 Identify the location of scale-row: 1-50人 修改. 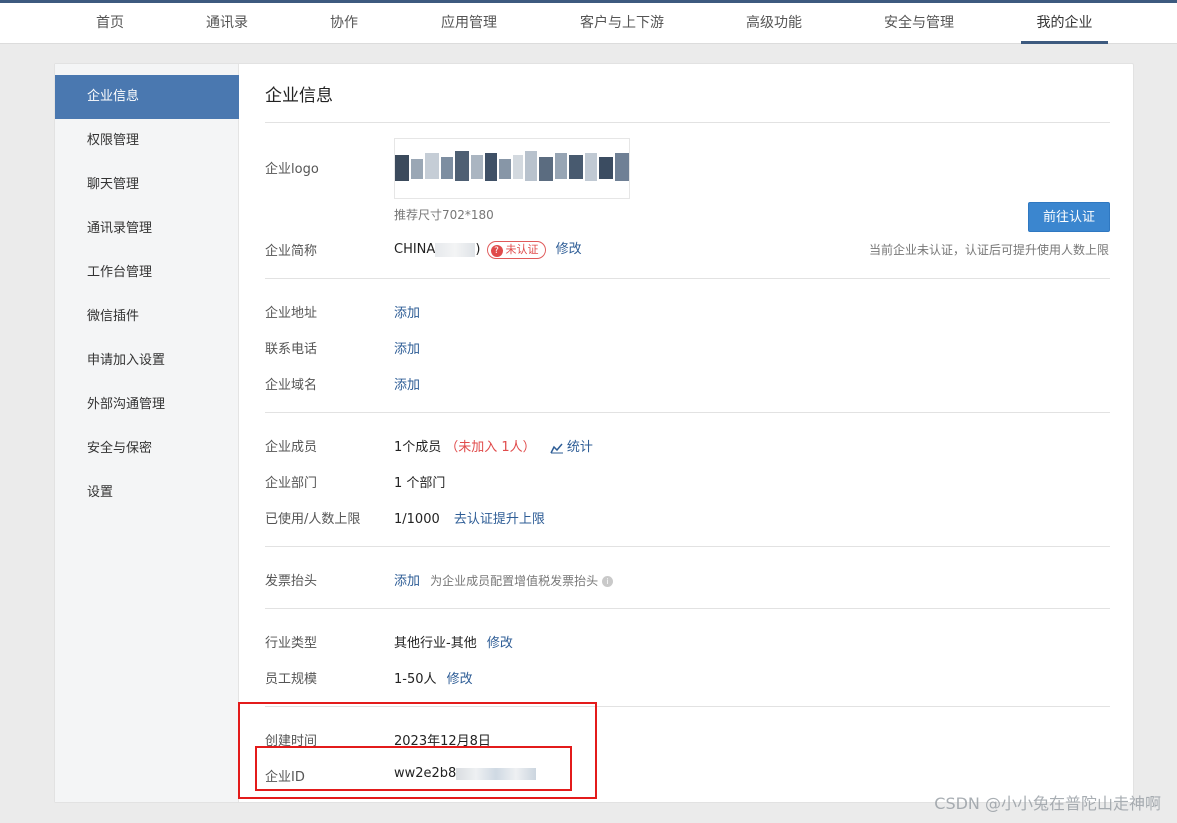
(433, 677).